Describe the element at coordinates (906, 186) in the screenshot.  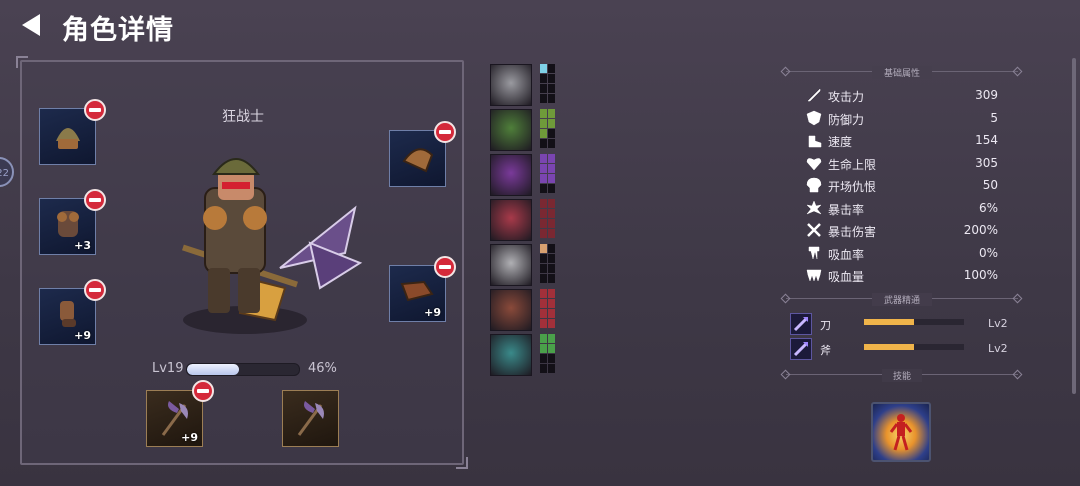
I see `stat-row: 开场仇恨 50` at that location.